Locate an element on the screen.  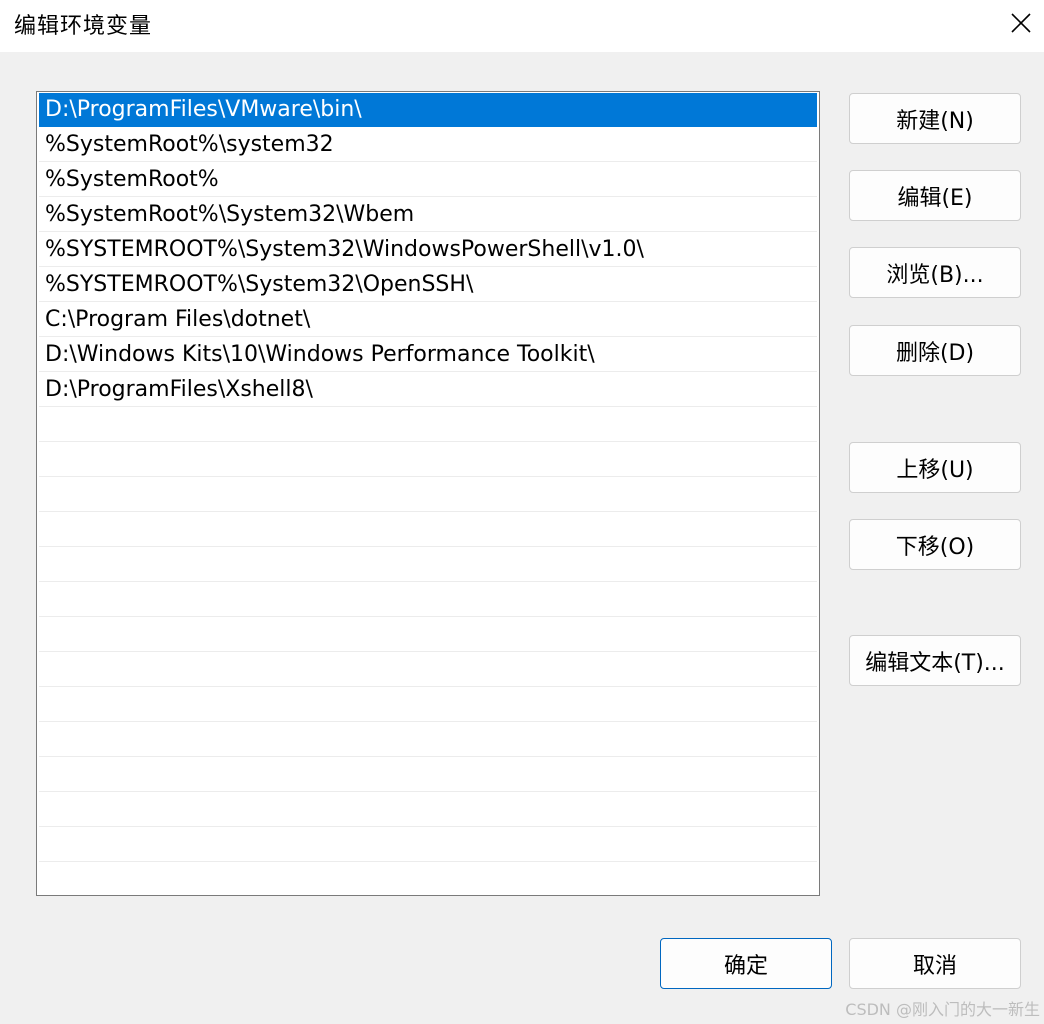
path-item-text: %SystemRoot%\System32\Wbem is located at coordinates (230, 214).